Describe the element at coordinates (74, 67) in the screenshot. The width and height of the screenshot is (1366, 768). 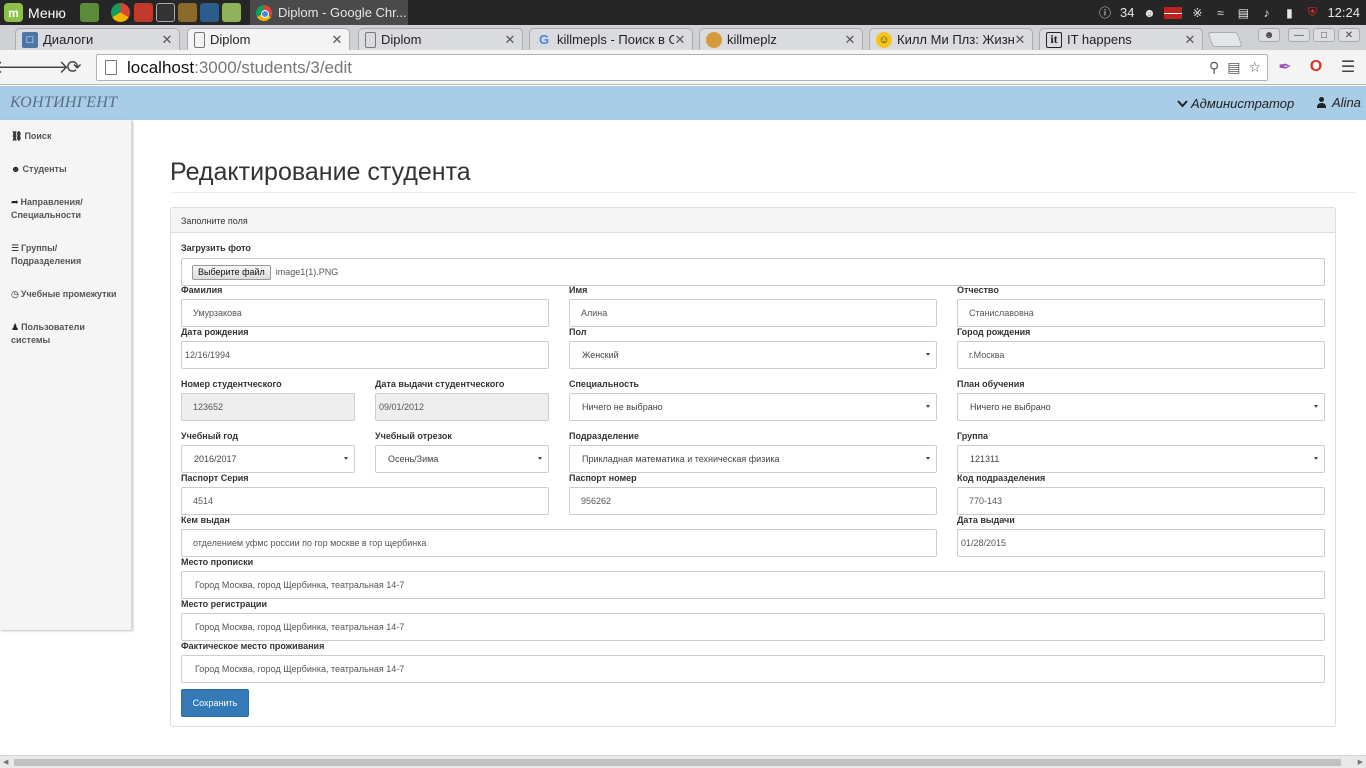
I see `reload-button: ⟳` at that location.